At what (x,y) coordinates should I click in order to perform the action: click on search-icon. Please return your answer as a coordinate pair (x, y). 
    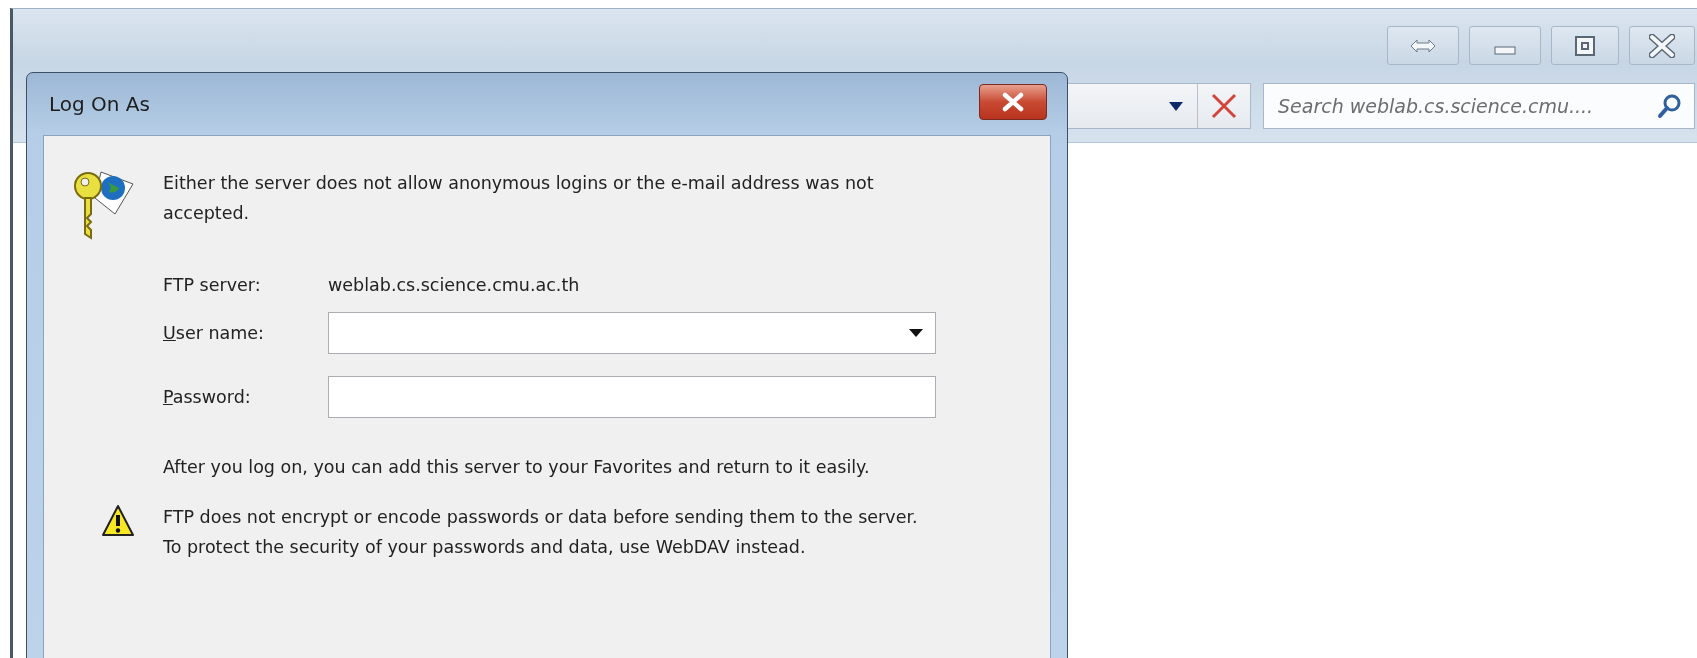
    Looking at the image, I should click on (1670, 106).